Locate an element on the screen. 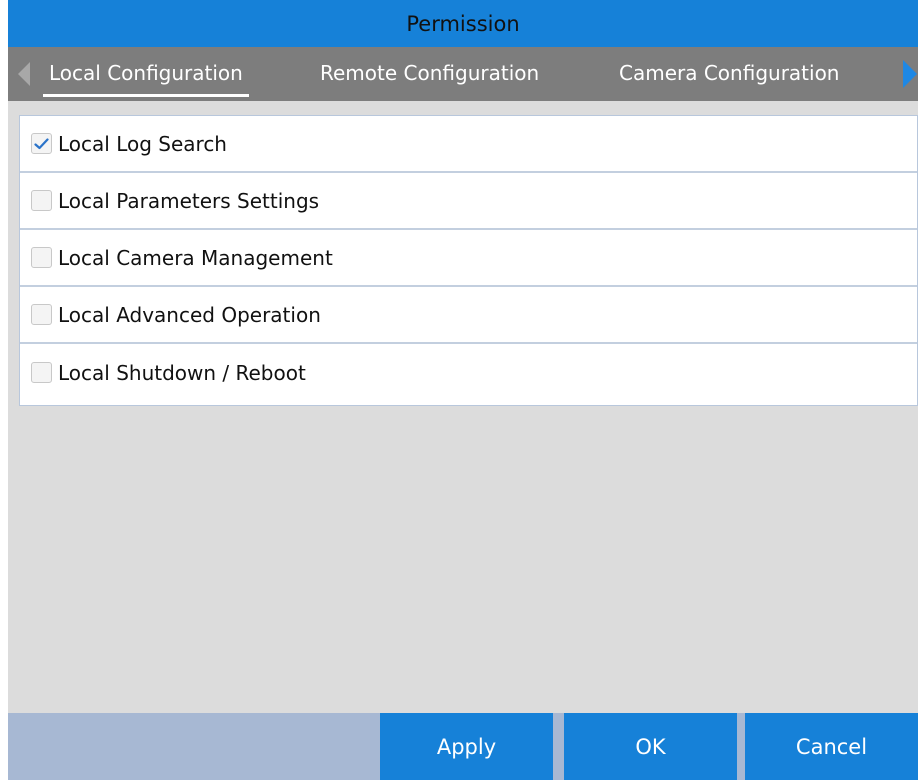 The height and width of the screenshot is (780, 918). permission-row-local-camera-management: Local Camera Management is located at coordinates (468, 258).